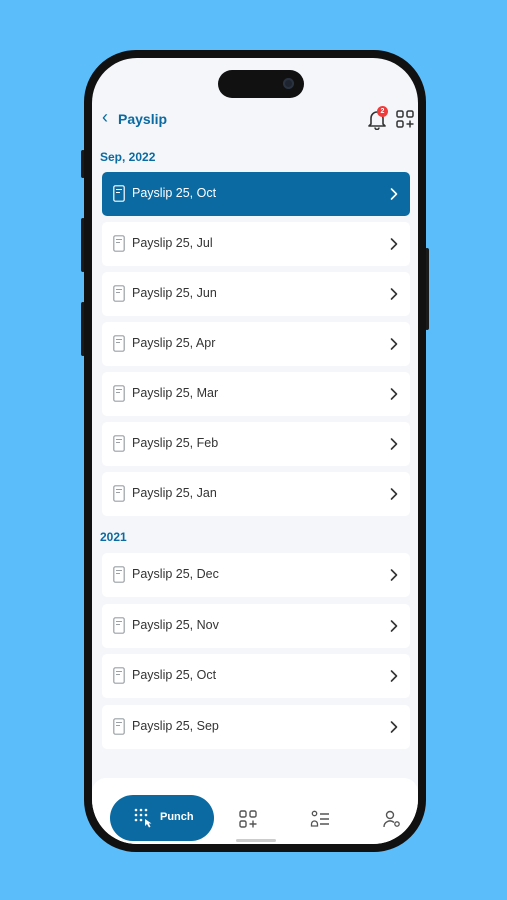 Image resolution: width=507 pixels, height=900 pixels. I want to click on payslip-row: Payslip 25, Nov, so click(256, 626).